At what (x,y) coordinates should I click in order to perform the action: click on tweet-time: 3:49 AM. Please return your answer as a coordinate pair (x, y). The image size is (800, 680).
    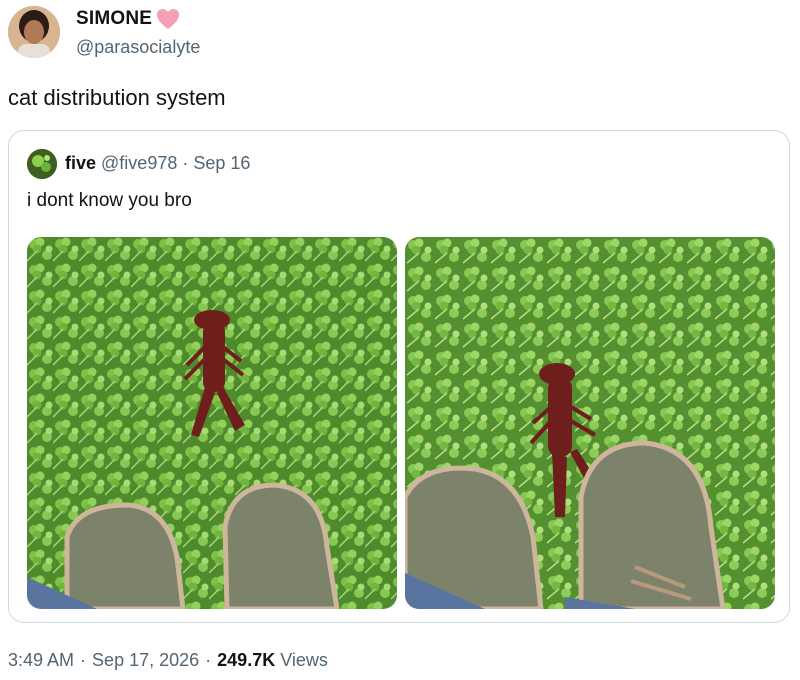
    Looking at the image, I should click on (41, 660).